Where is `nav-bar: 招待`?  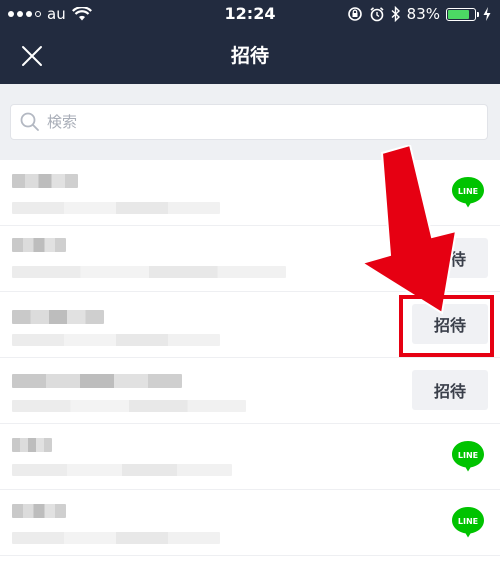 nav-bar: 招待 is located at coordinates (250, 56).